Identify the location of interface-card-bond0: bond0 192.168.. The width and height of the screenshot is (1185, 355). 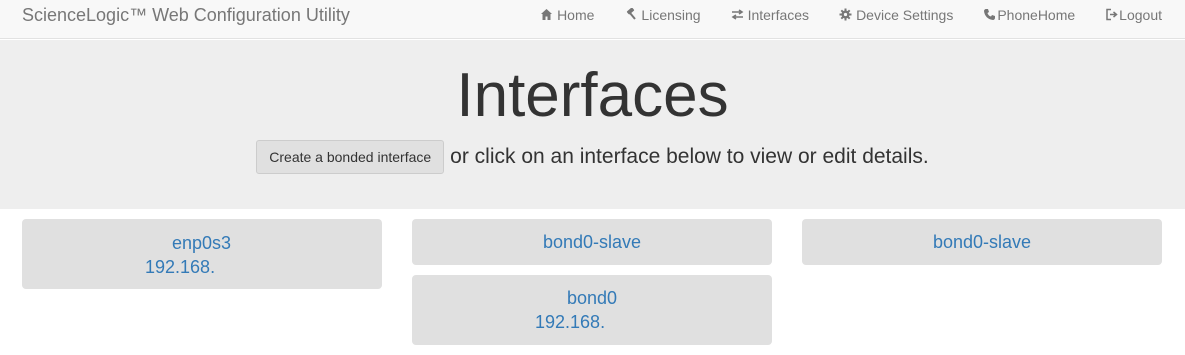
(592, 310).